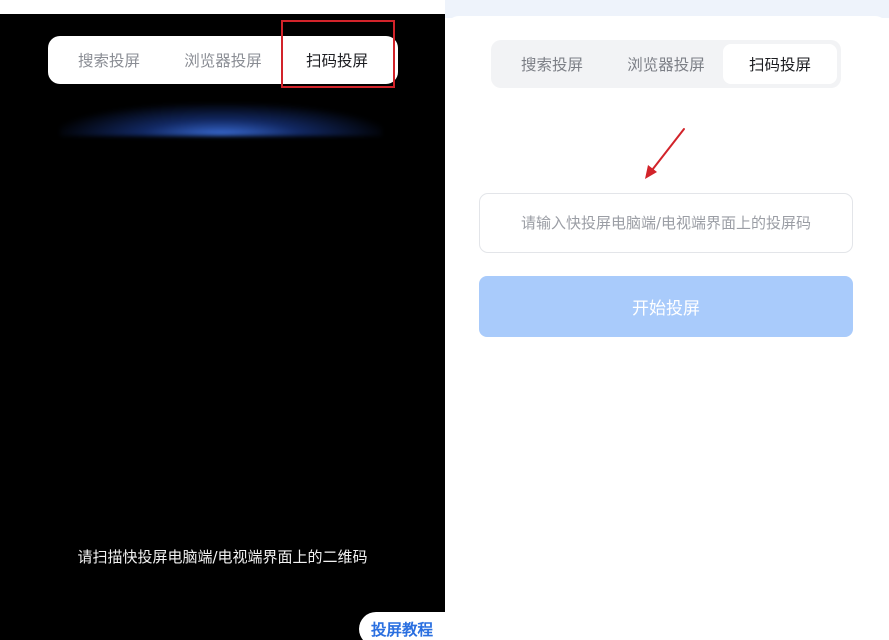 This screenshot has height=640, width=889. What do you see at coordinates (222, 557) in the screenshot?
I see `scan-hint-text: 请扫描快投屏电脑端/电视端界面上的二维码` at bounding box center [222, 557].